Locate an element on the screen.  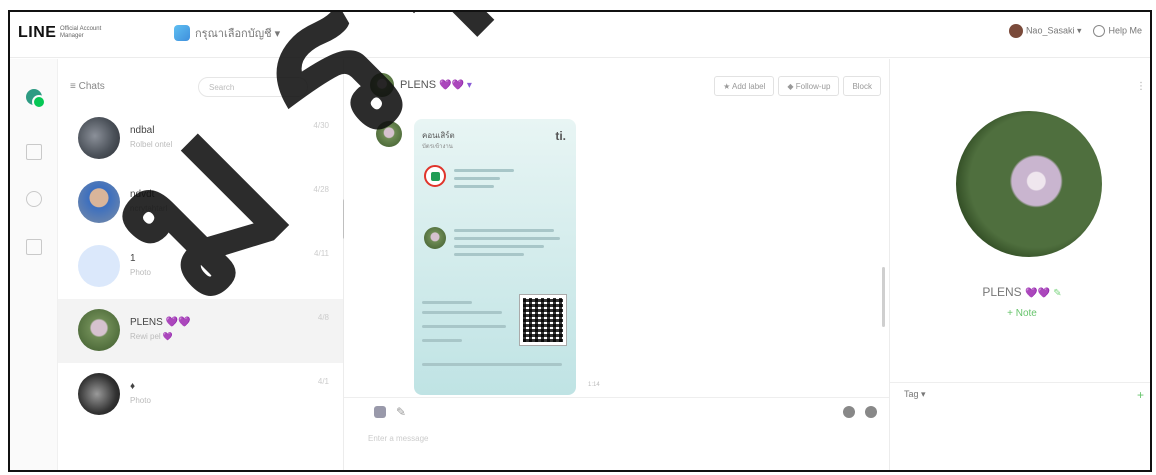
account-icon is located at coordinates (182, 33).